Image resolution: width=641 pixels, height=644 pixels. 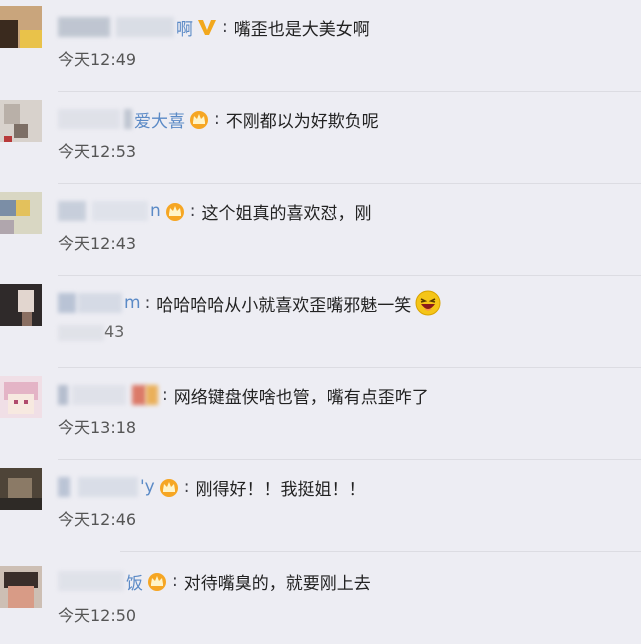 What do you see at coordinates (207, 27) in the screenshot?
I see `verified-badge-icon` at bounding box center [207, 27].